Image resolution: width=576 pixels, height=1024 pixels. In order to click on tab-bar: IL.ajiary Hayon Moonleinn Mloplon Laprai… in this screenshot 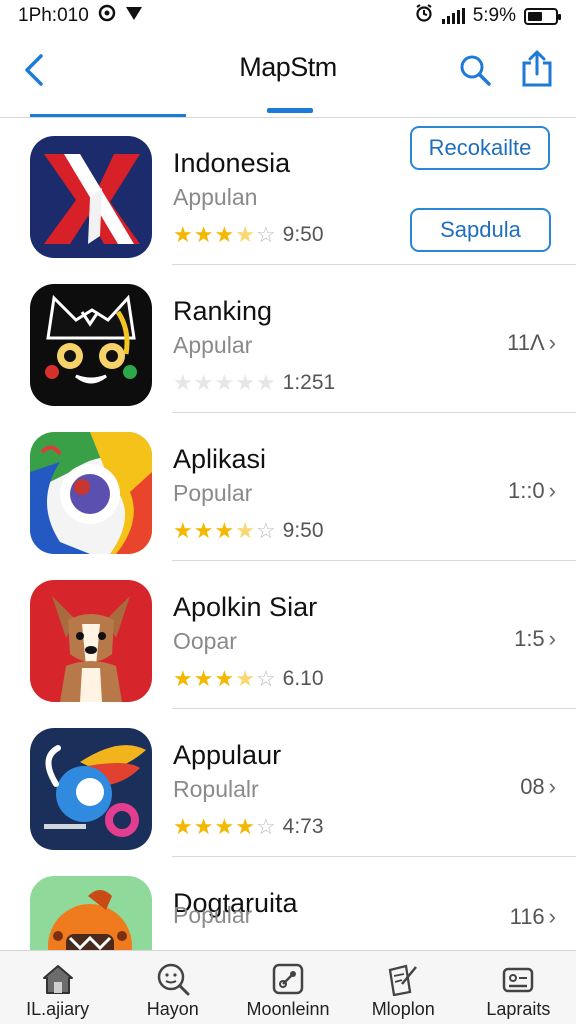, I will do `click(288, 987)`.